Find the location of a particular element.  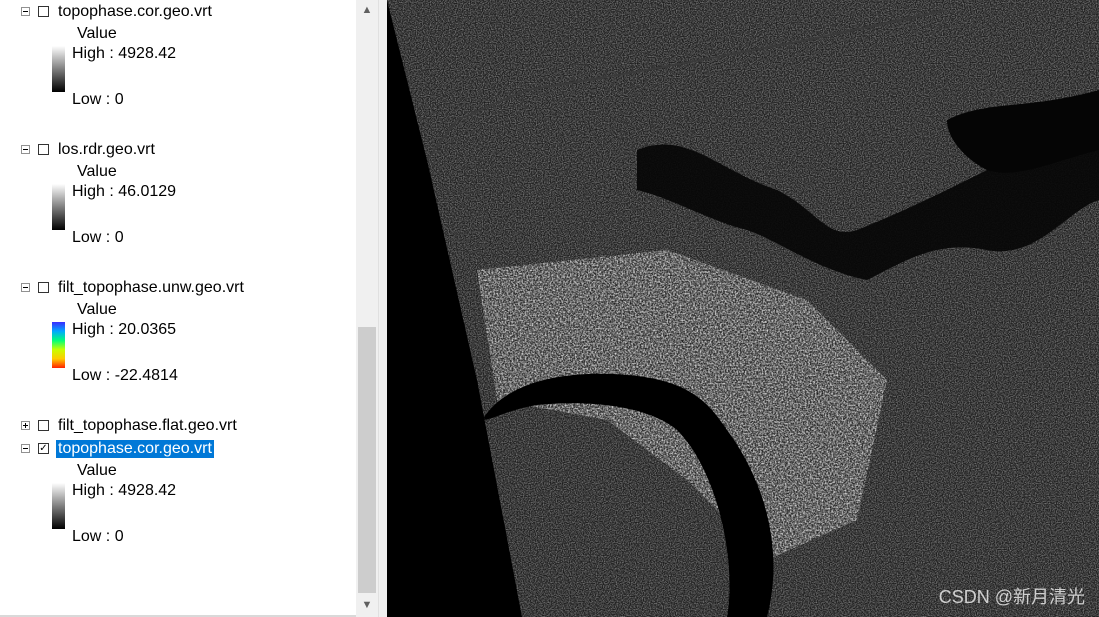

scroll-up-icon: ▲ is located at coordinates (367, 10).